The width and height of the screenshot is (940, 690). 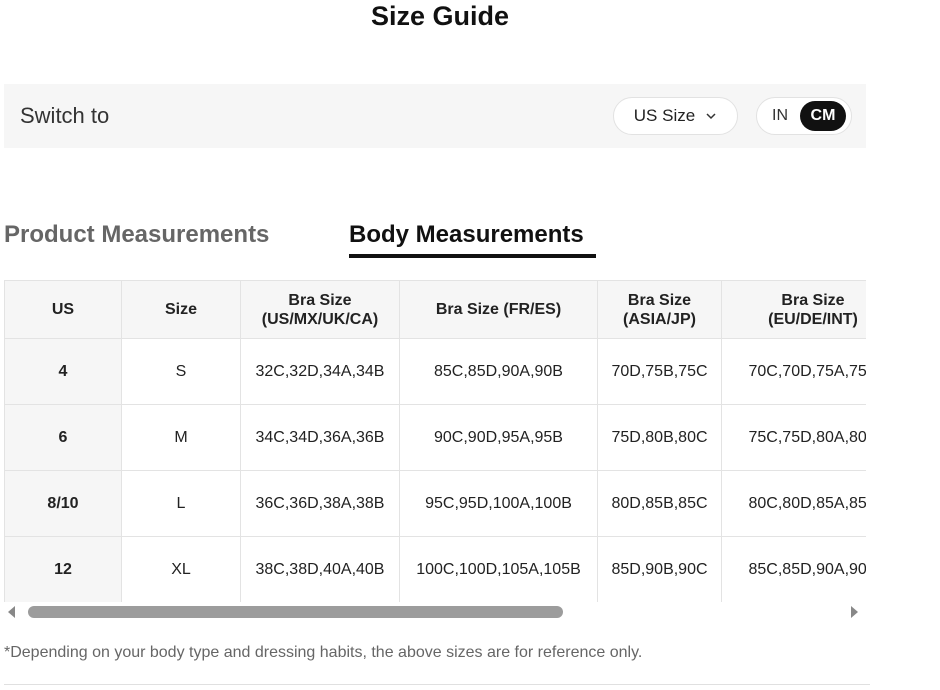 What do you see at coordinates (63, 371) in the screenshot?
I see `cell-us: 4` at bounding box center [63, 371].